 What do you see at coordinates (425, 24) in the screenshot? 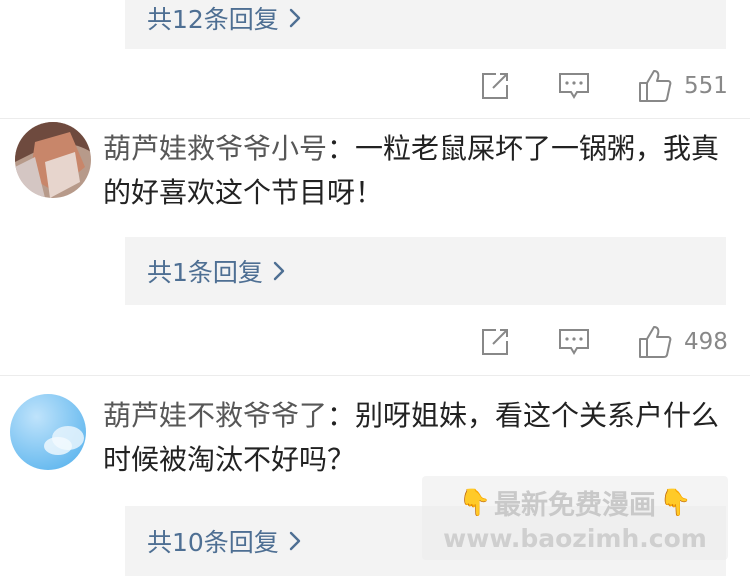
I see `reply-box: 共12条回复` at bounding box center [425, 24].